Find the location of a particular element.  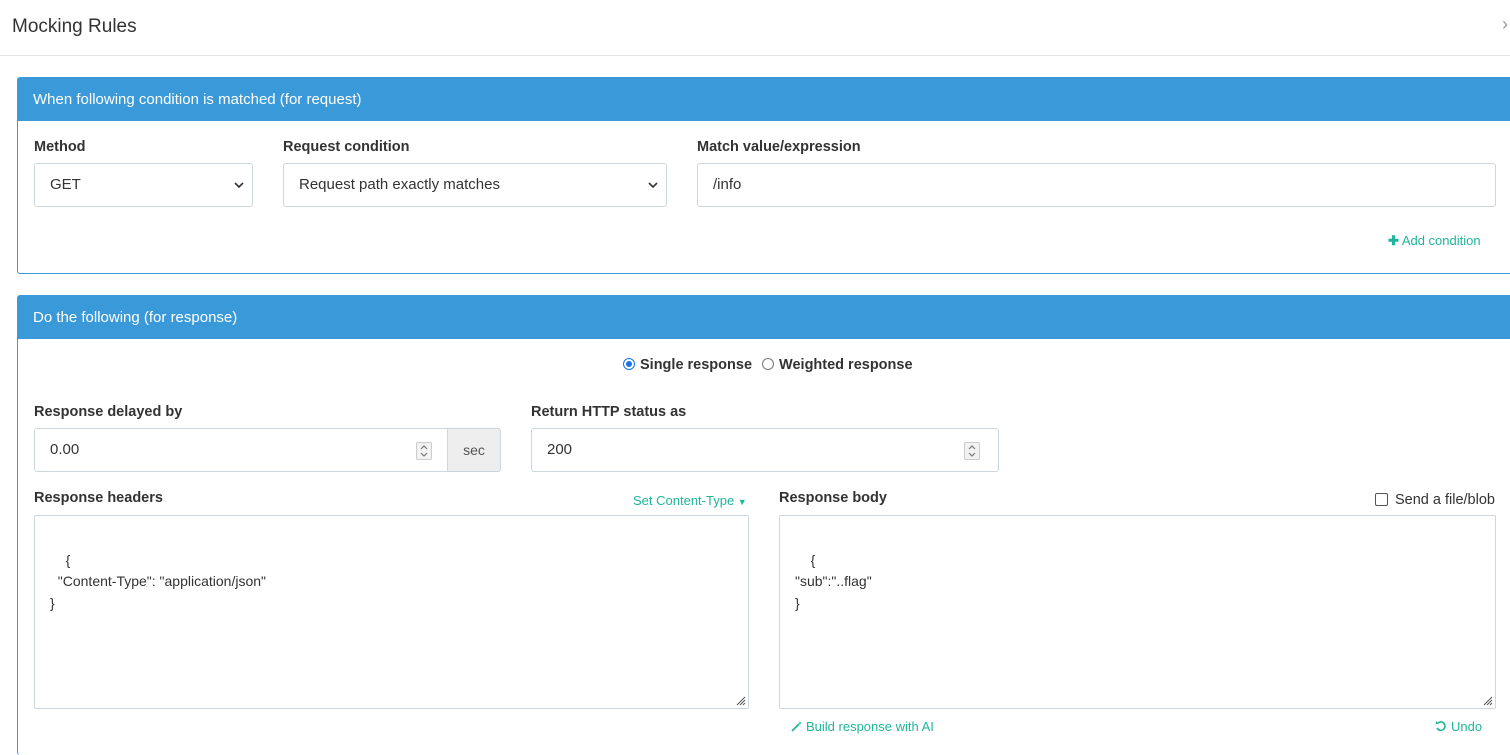

set-content-type-dropdown: Set Content-Type ▼ is located at coordinates (690, 500).